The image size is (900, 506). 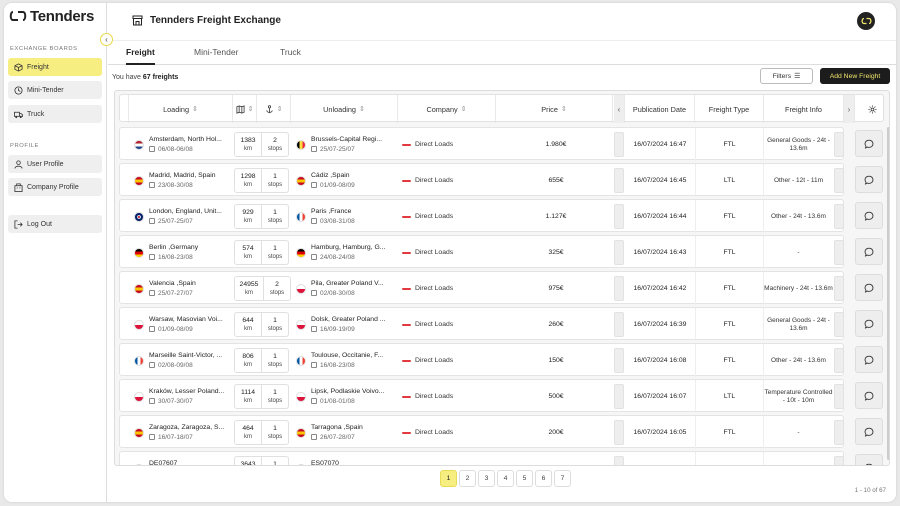 What do you see at coordinates (290, 55) in the screenshot?
I see `tab-truck: Truck` at bounding box center [290, 55].